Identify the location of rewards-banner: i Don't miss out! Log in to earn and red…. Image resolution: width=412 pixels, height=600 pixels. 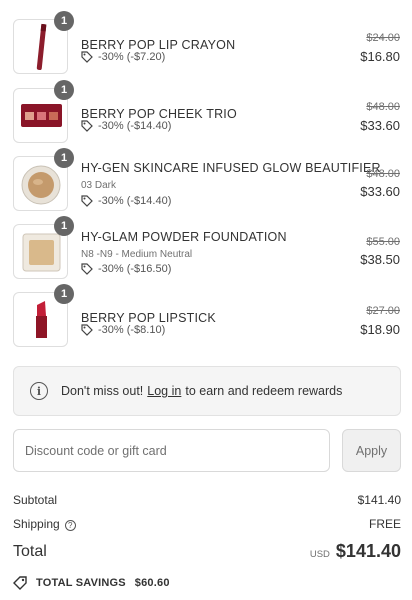
(207, 391).